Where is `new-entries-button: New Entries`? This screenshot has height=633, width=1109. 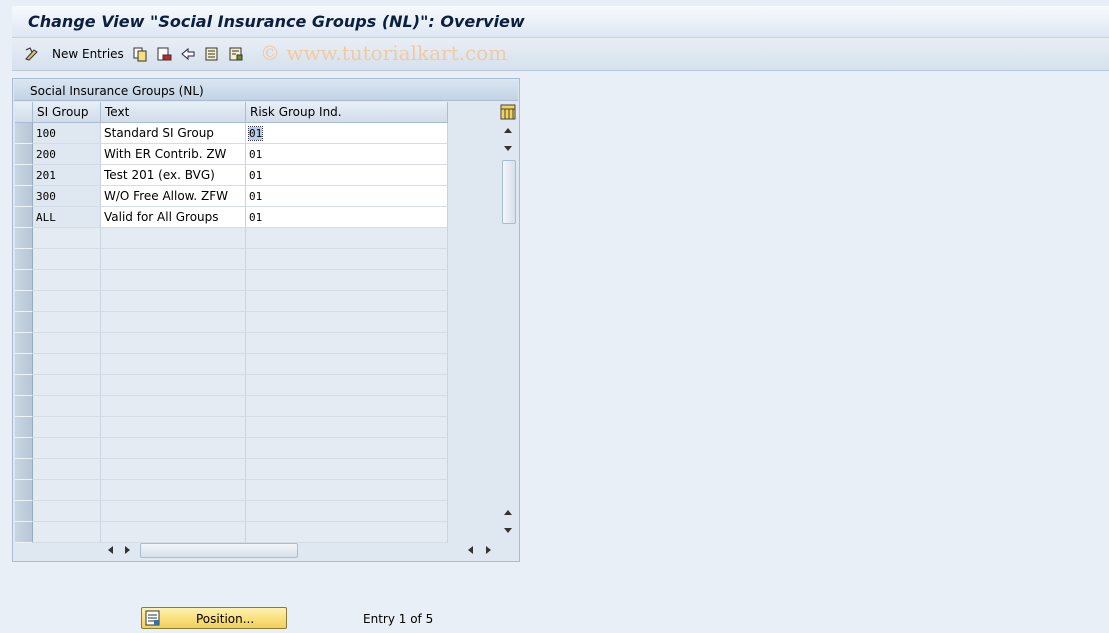 new-entries-button: New Entries is located at coordinates (88, 54).